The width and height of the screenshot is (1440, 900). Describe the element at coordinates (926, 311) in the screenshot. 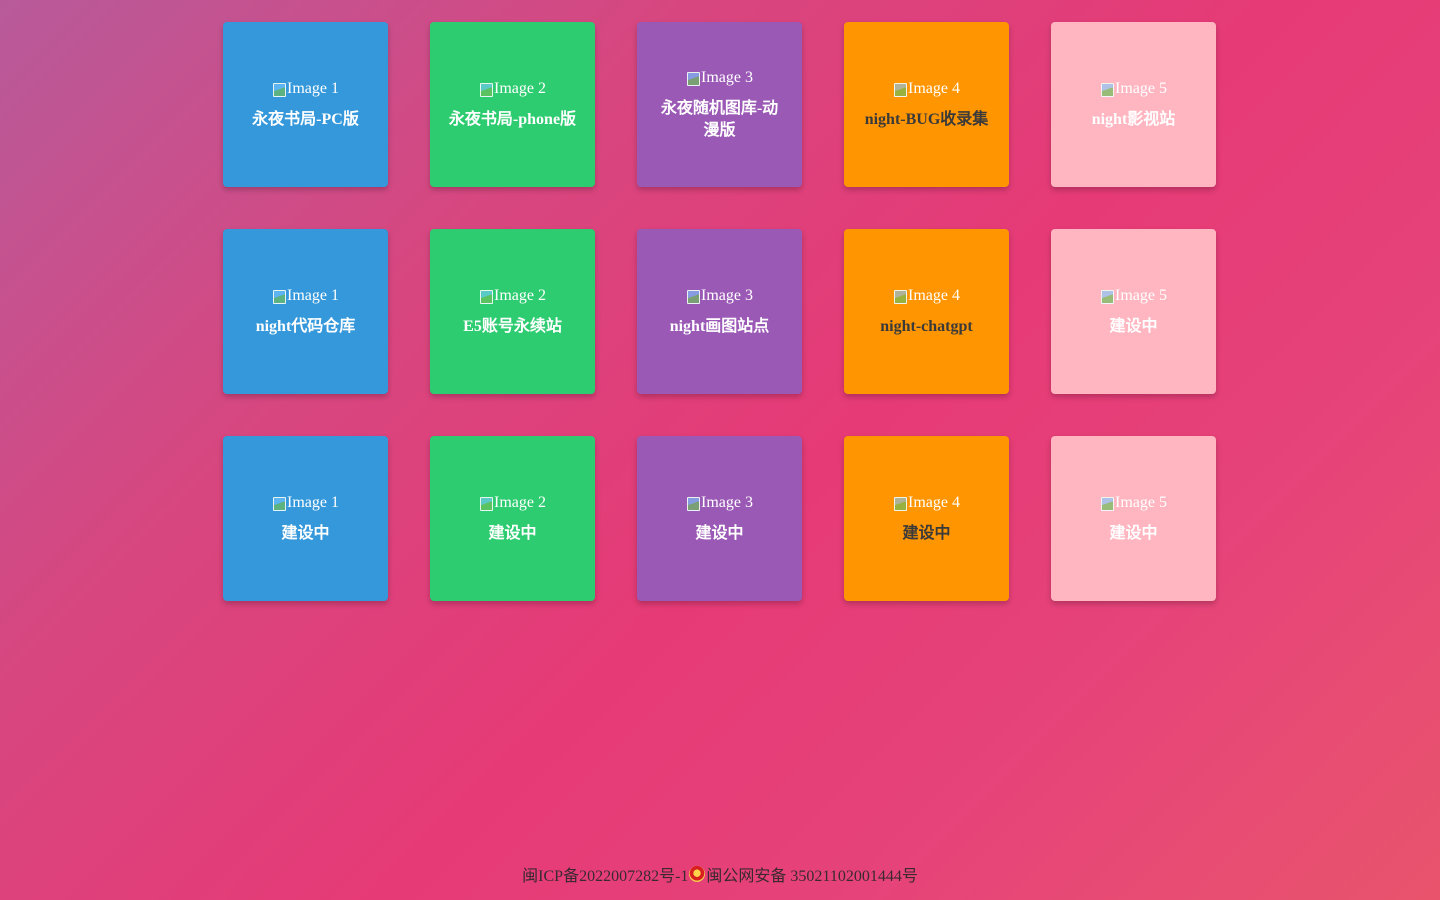

I see `card-night-chatgpt: Image 4 night-chatgpt` at that location.